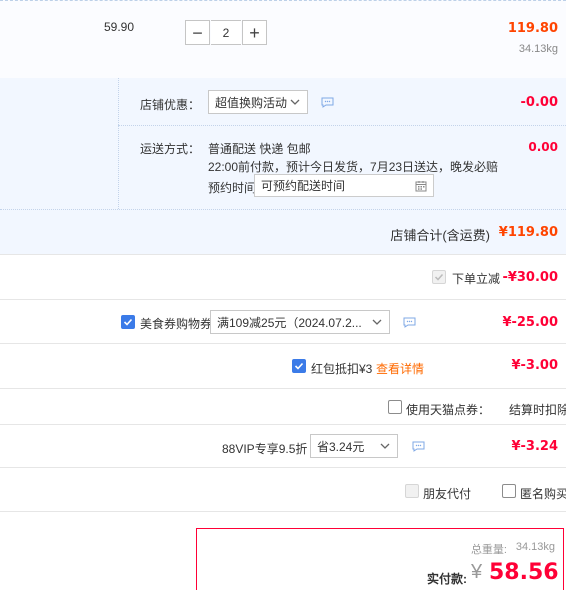 This screenshot has width=566, height=590. What do you see at coordinates (254, 32) in the screenshot?
I see `increase-quantity-button: +` at bounding box center [254, 32].